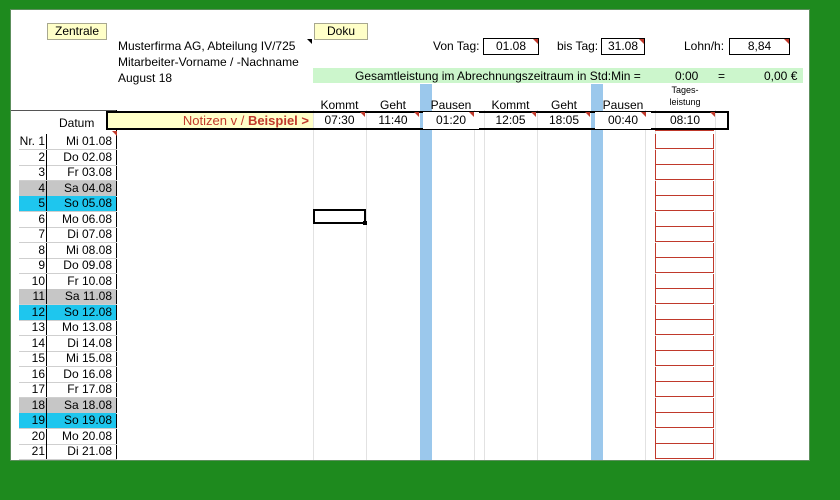 This screenshot has width=840, height=500. Describe the element at coordinates (511, 46) in the screenshot. I see `von-tag-field: 01.08` at that location.